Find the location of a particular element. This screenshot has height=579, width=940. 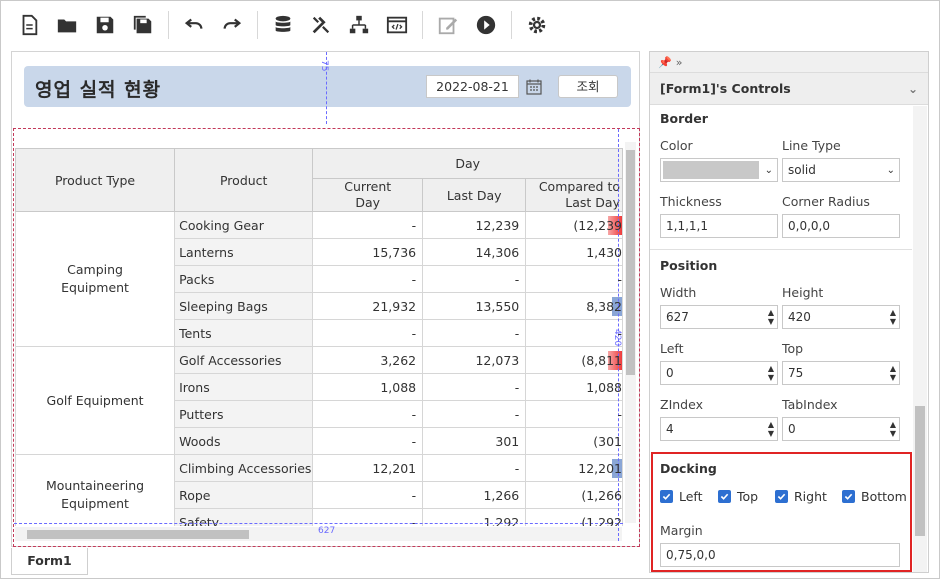

color-swatch is located at coordinates (711, 170).